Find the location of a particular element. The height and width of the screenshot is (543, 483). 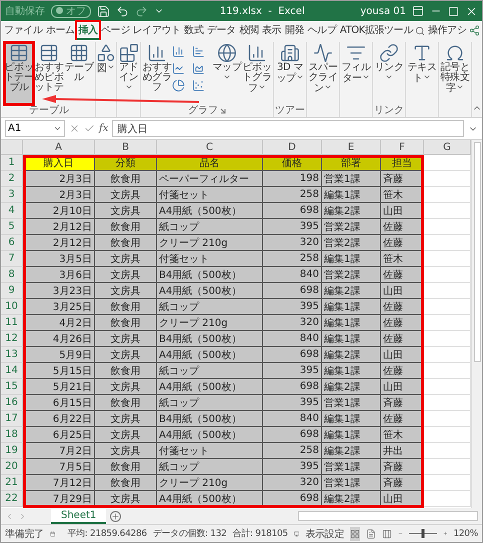

ribbon-tab: データ is located at coordinates (221, 31).